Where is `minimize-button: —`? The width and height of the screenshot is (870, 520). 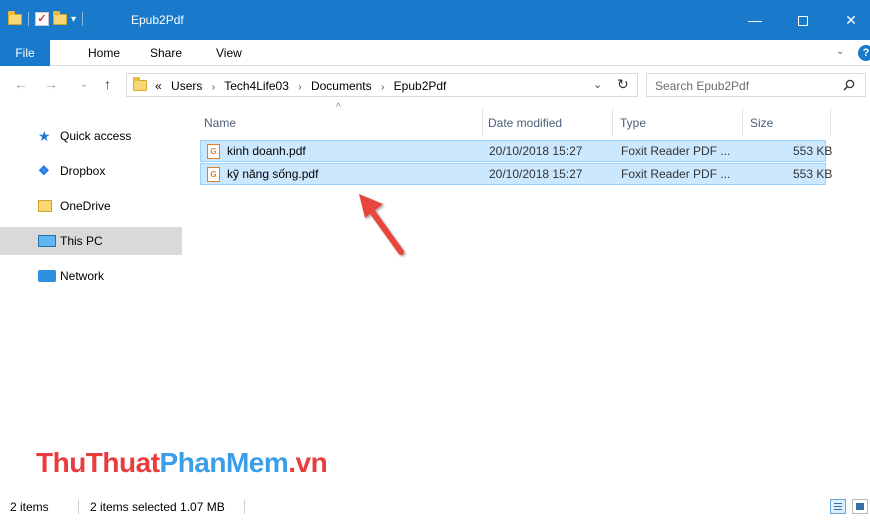 minimize-button: — is located at coordinates (755, 20).